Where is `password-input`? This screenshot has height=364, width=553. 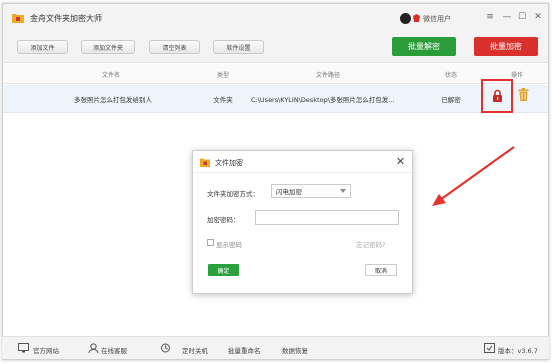
password-input is located at coordinates (327, 217).